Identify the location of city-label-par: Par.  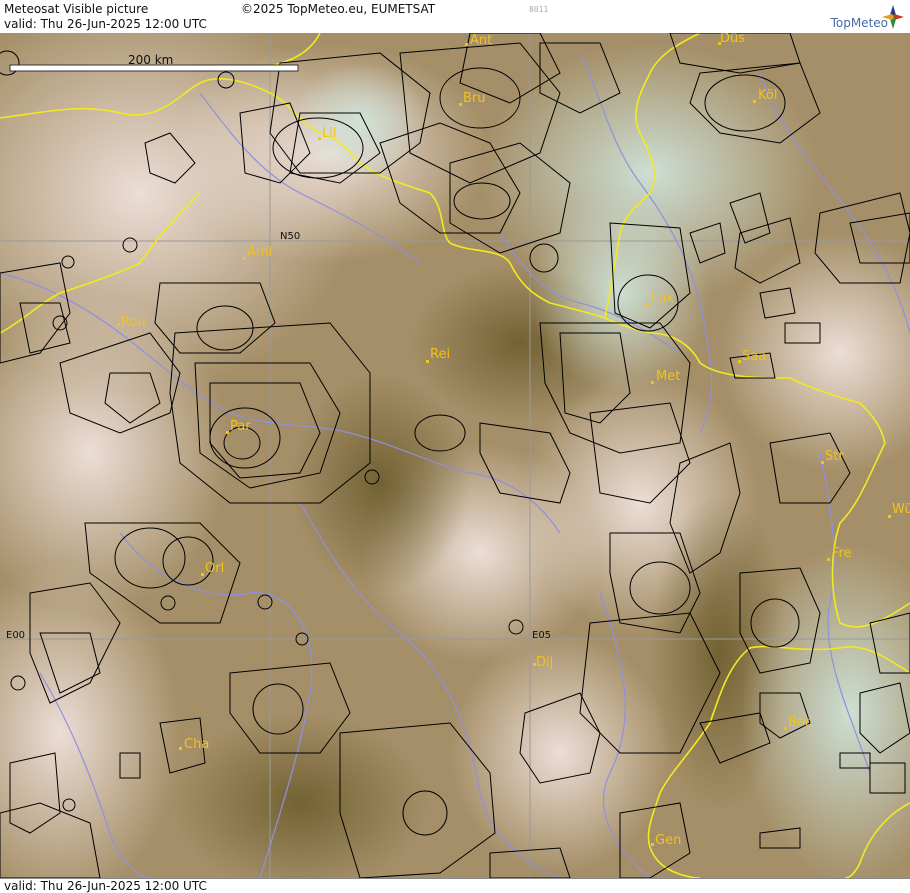
(240, 426).